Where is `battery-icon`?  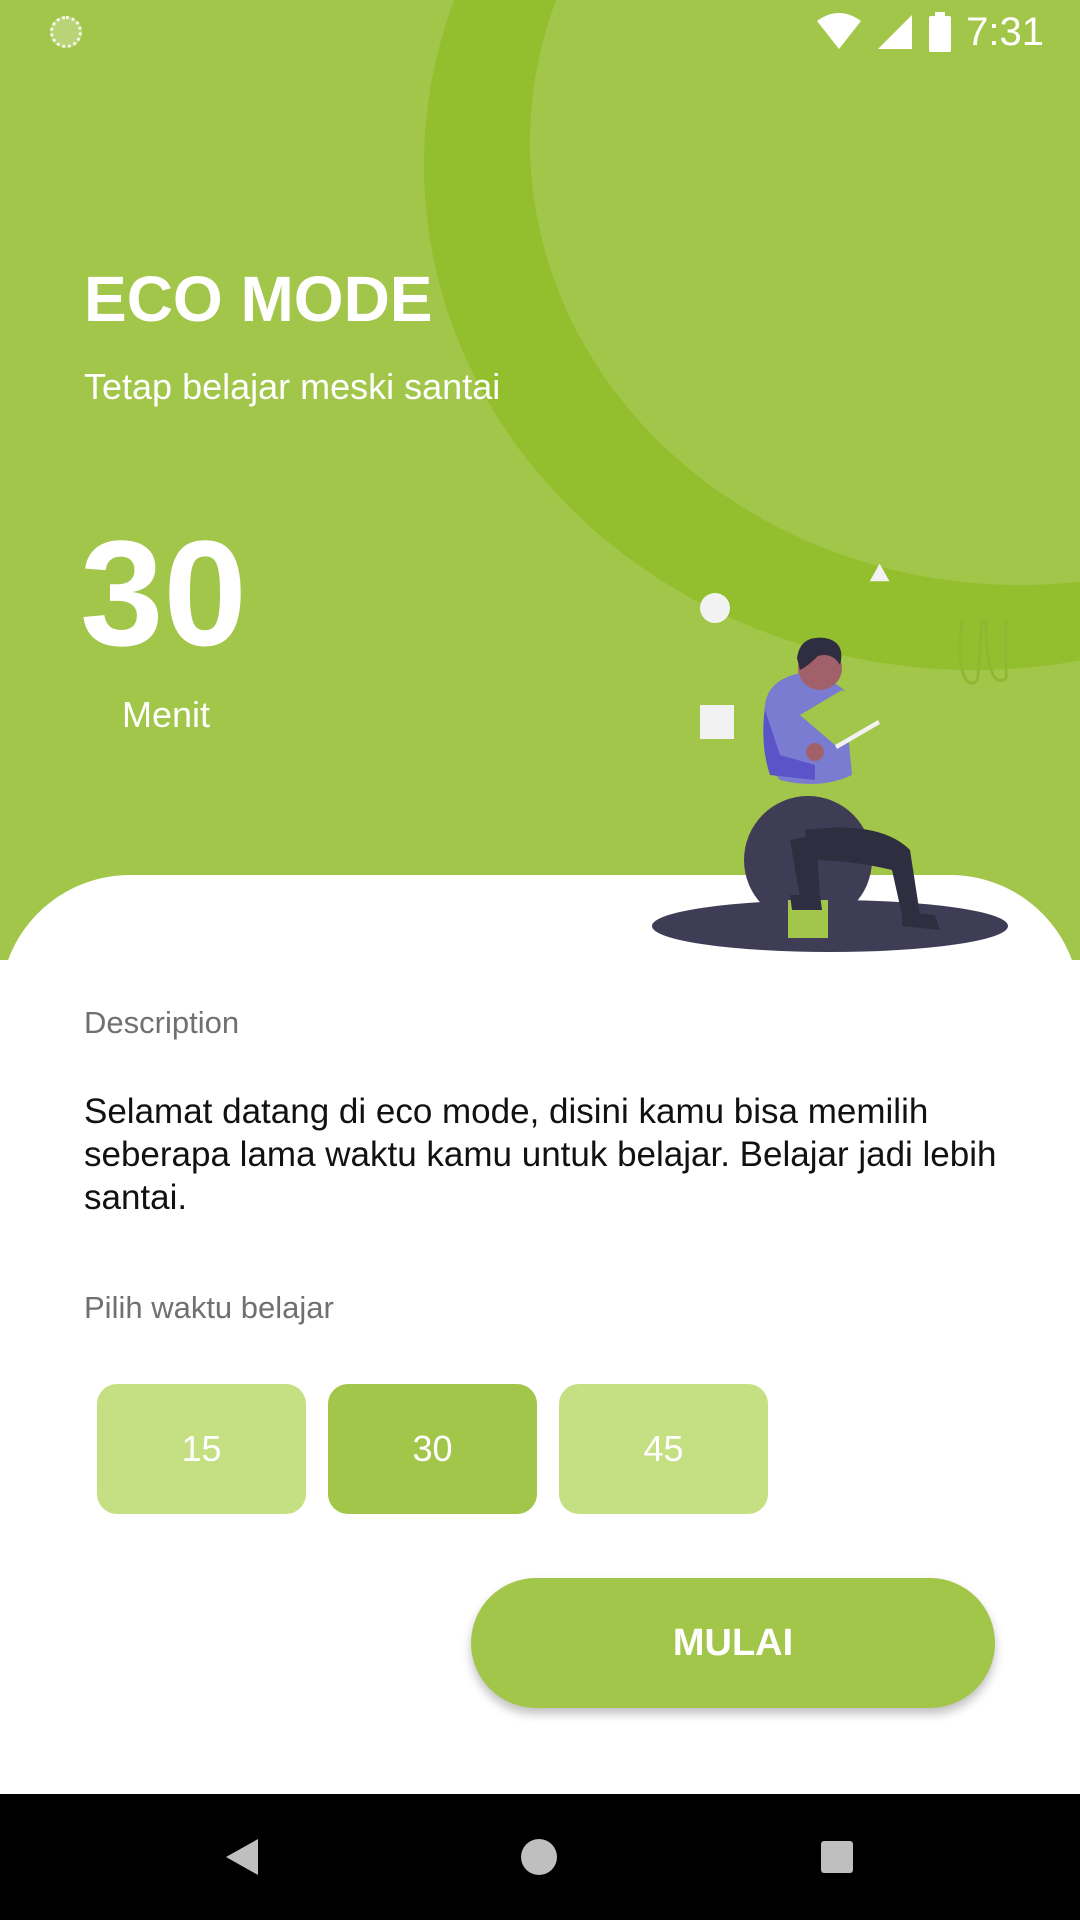 battery-icon is located at coordinates (940, 32).